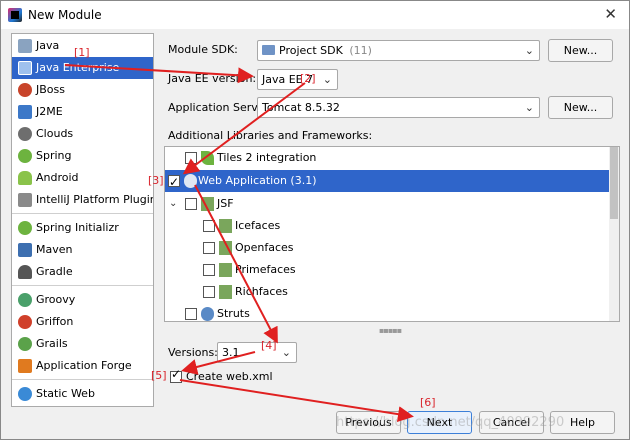 The height and width of the screenshot is (440, 630). What do you see at coordinates (261, 291) in the screenshot?
I see `library-label: Richfaces` at bounding box center [261, 291].